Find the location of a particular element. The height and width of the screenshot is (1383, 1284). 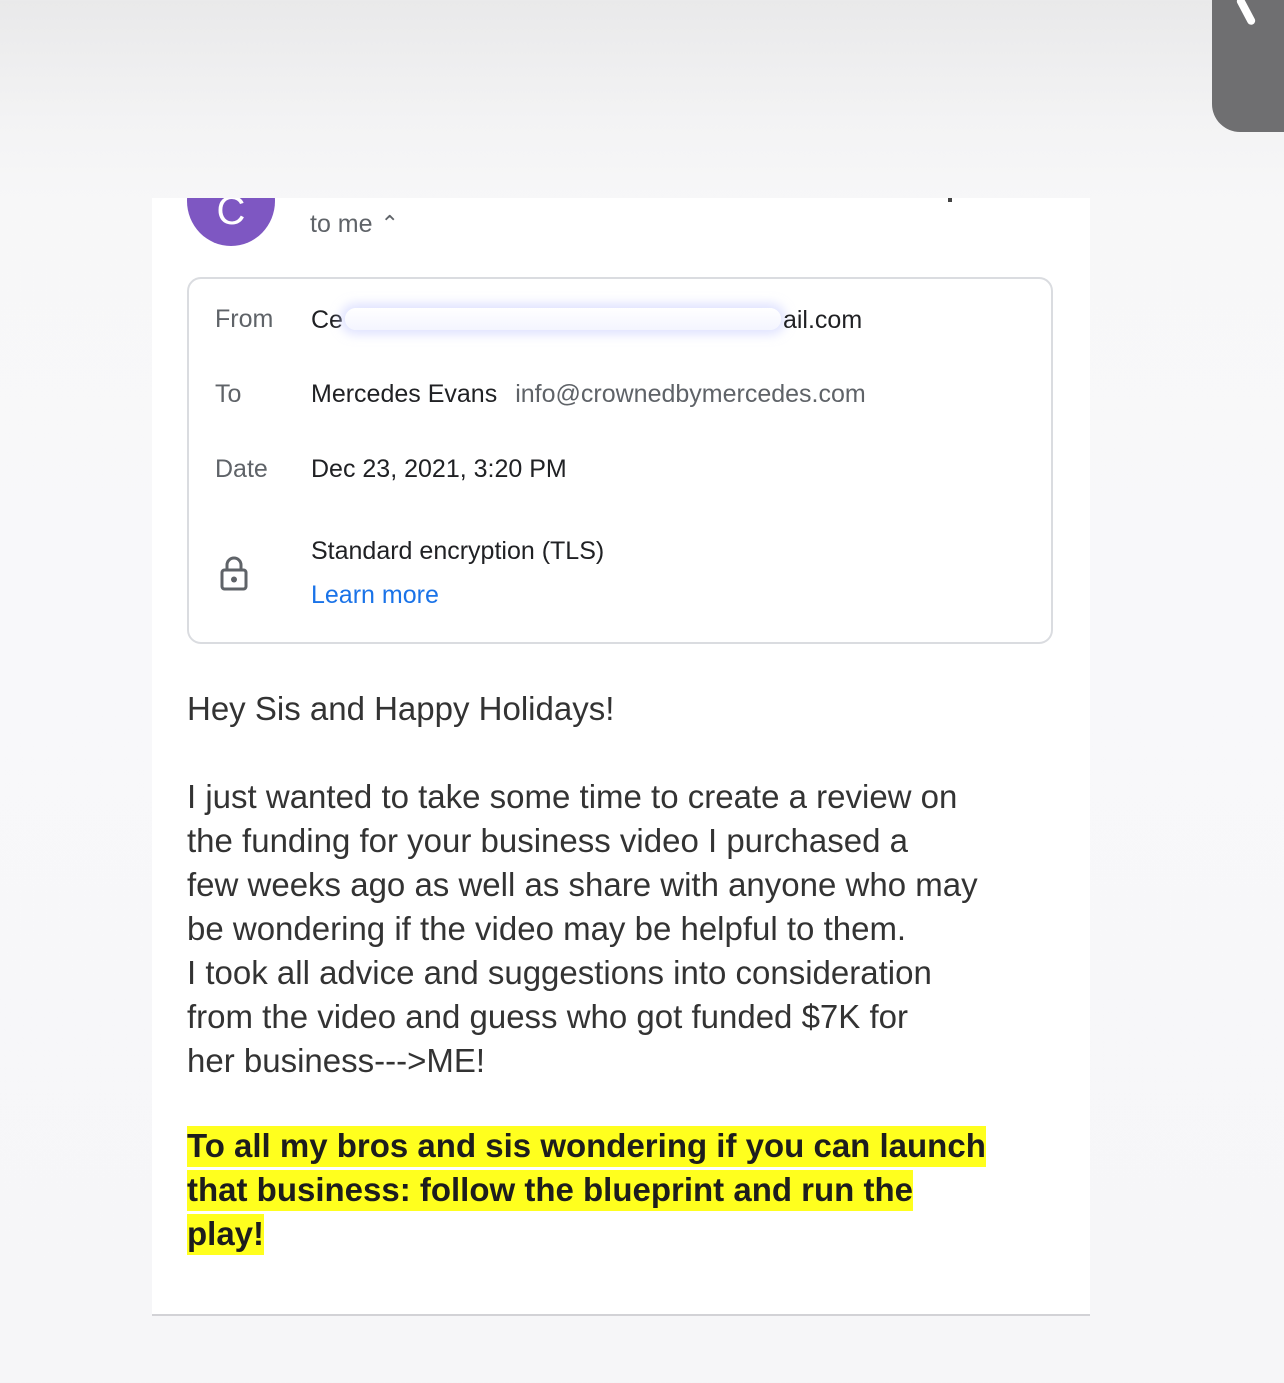

greeting-text: Hey Sis and Happy Holidays! is located at coordinates (401, 708).